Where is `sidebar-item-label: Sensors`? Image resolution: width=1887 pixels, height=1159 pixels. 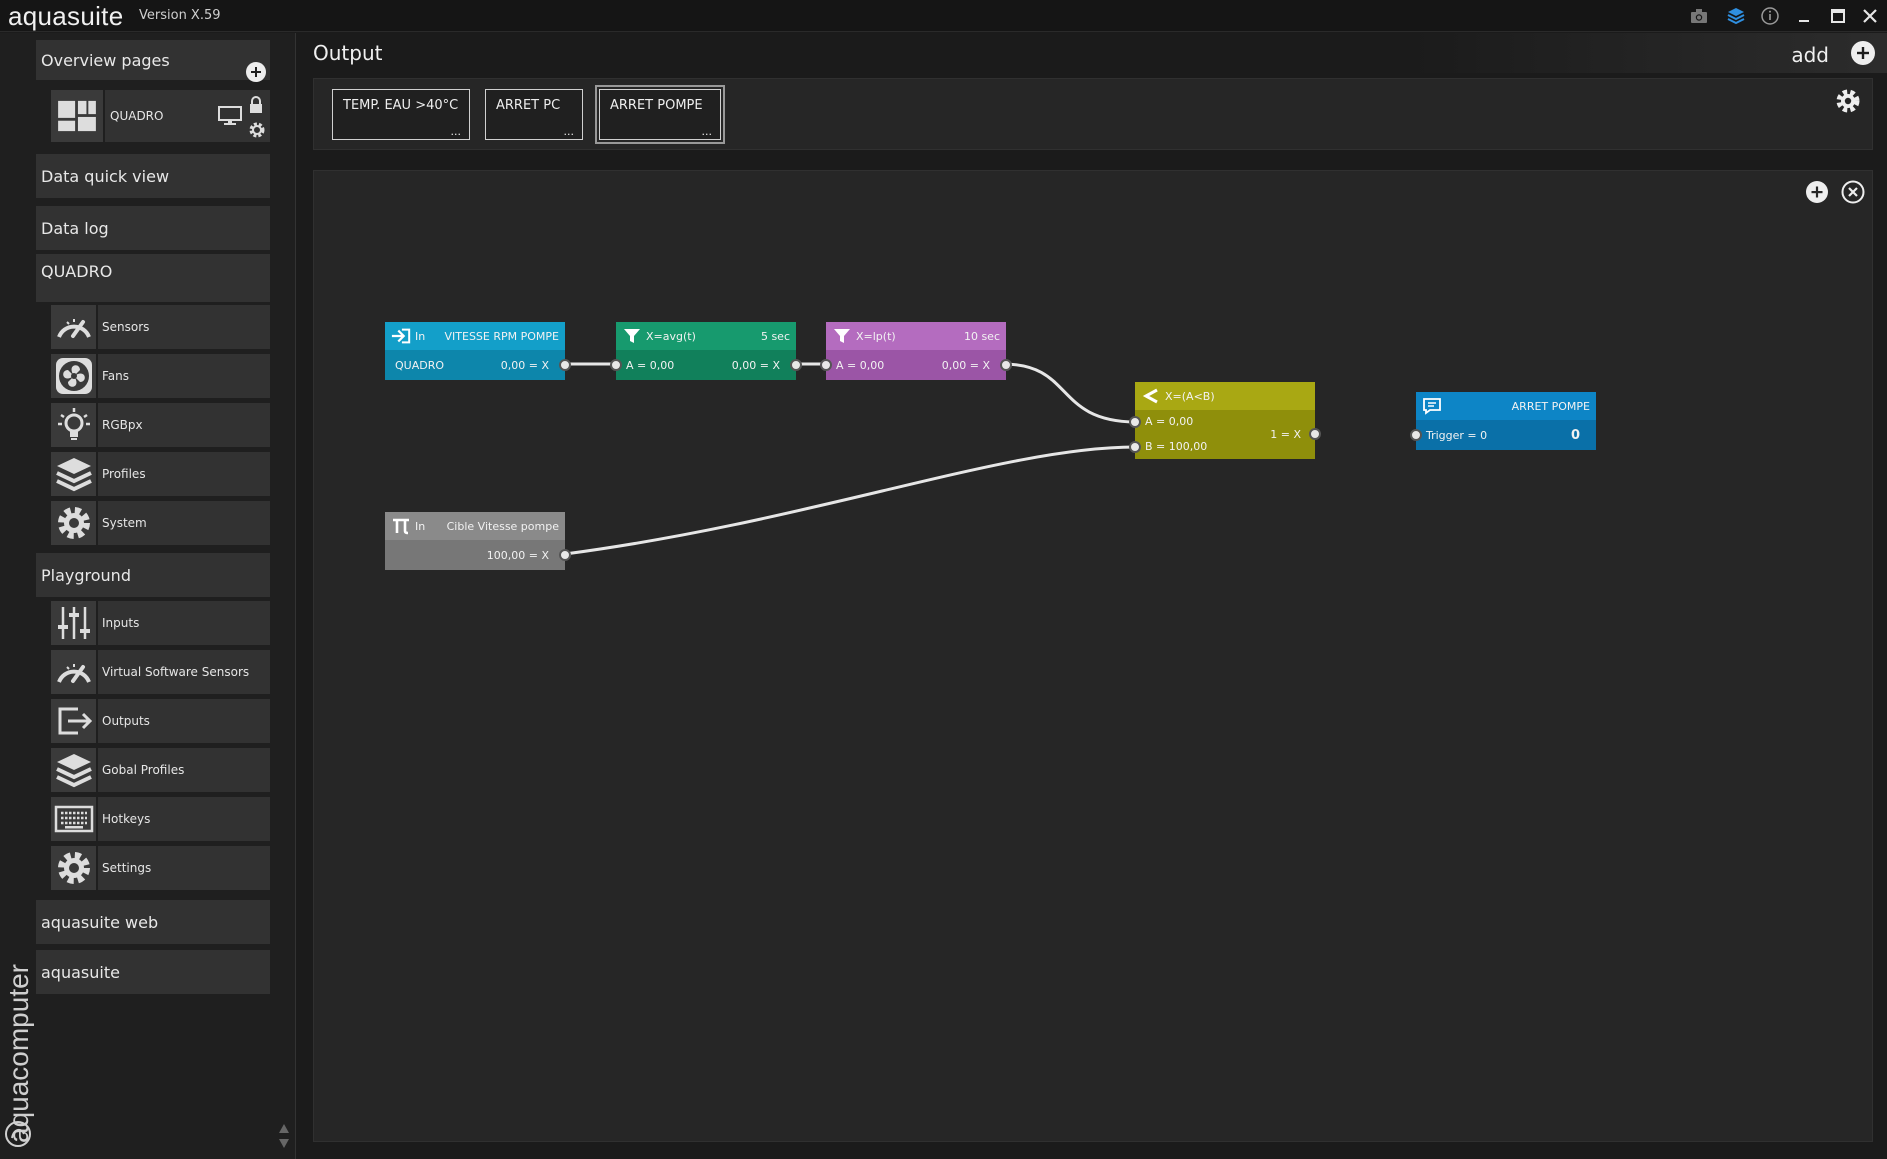
sidebar-item-label: Sensors is located at coordinates (184, 327).